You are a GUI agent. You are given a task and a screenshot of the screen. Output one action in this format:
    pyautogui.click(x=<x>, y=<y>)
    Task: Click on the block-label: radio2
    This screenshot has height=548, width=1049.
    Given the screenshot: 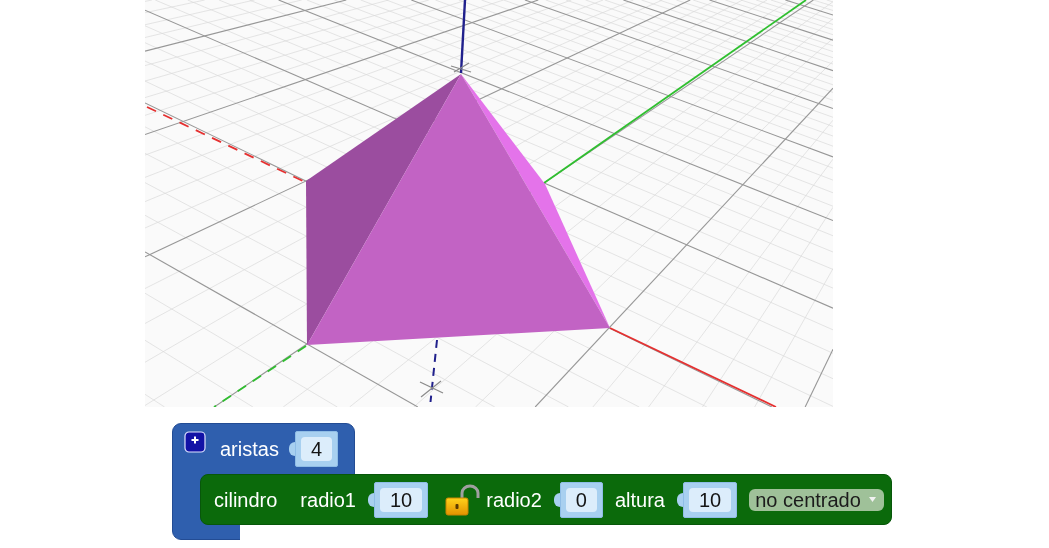 What is the action you would take?
    pyautogui.click(x=514, y=500)
    